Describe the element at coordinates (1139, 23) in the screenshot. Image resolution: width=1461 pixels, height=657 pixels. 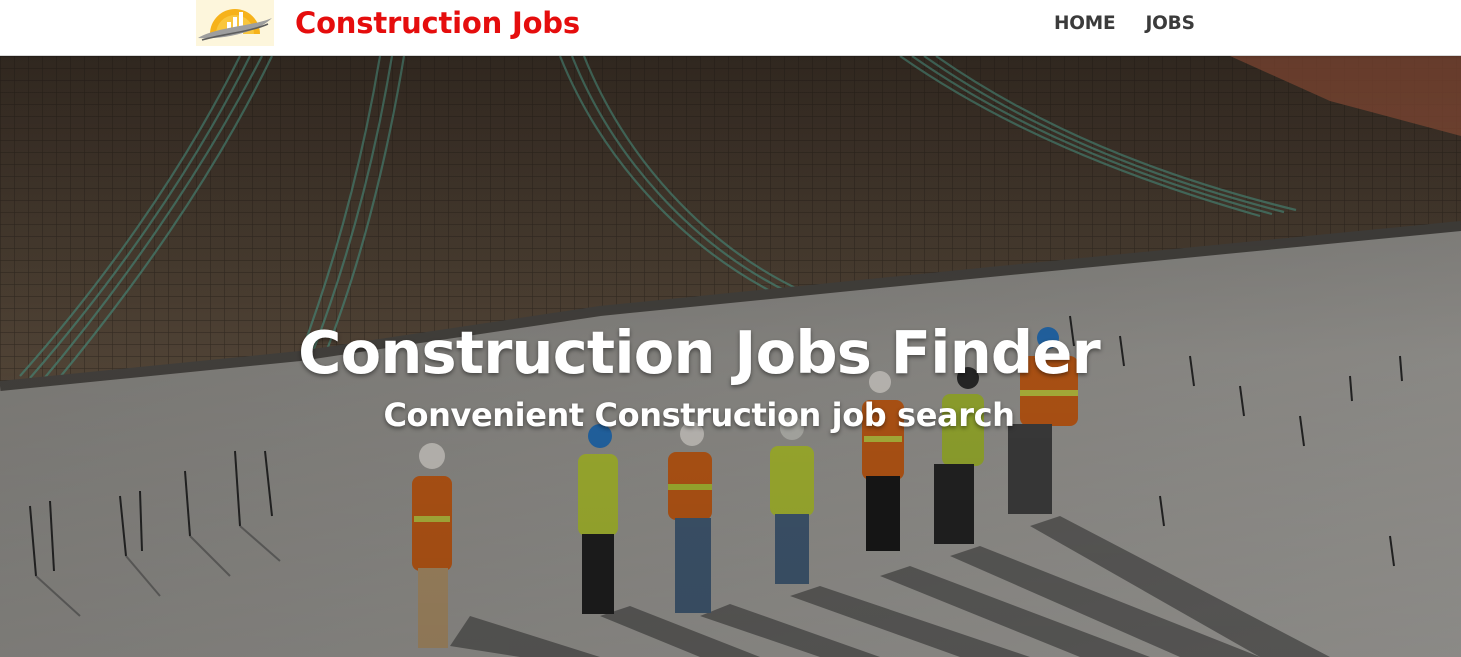
I see `main-nav: HOME JOBS` at that location.